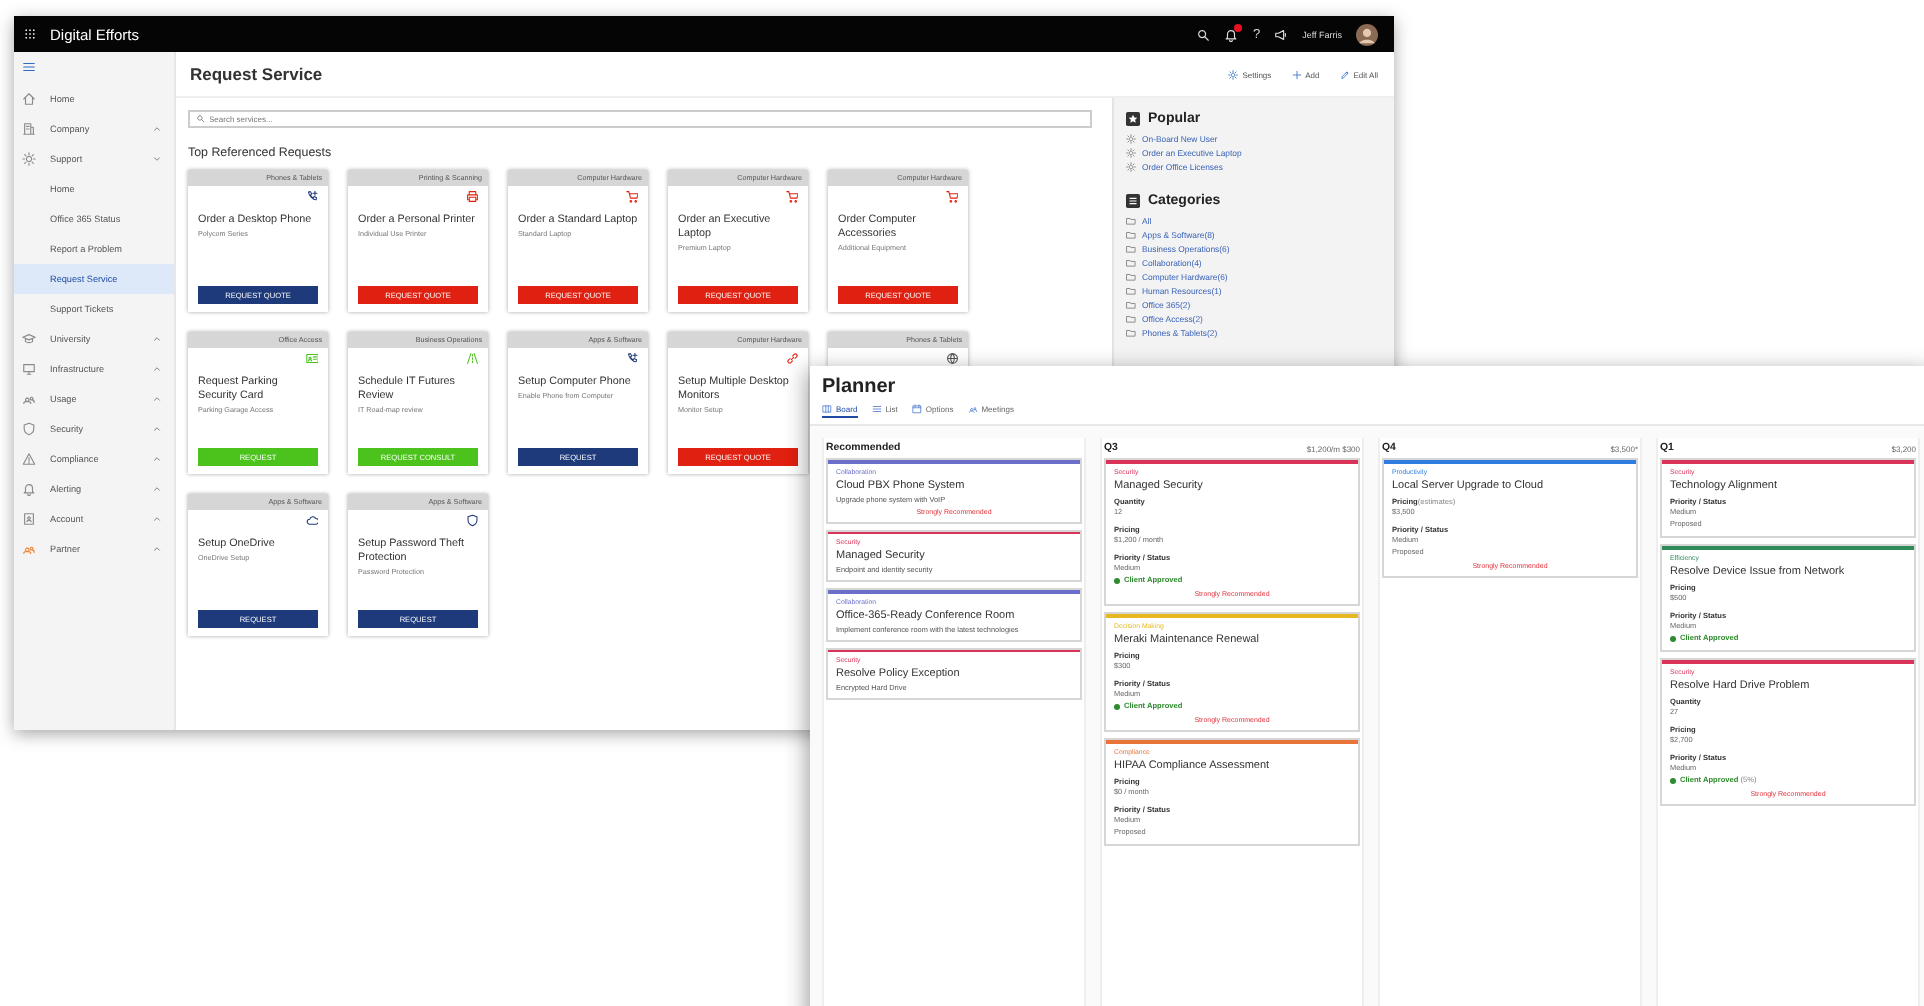 The width and height of the screenshot is (1924, 1006). I want to click on app-launcher-icon, so click(30, 34).